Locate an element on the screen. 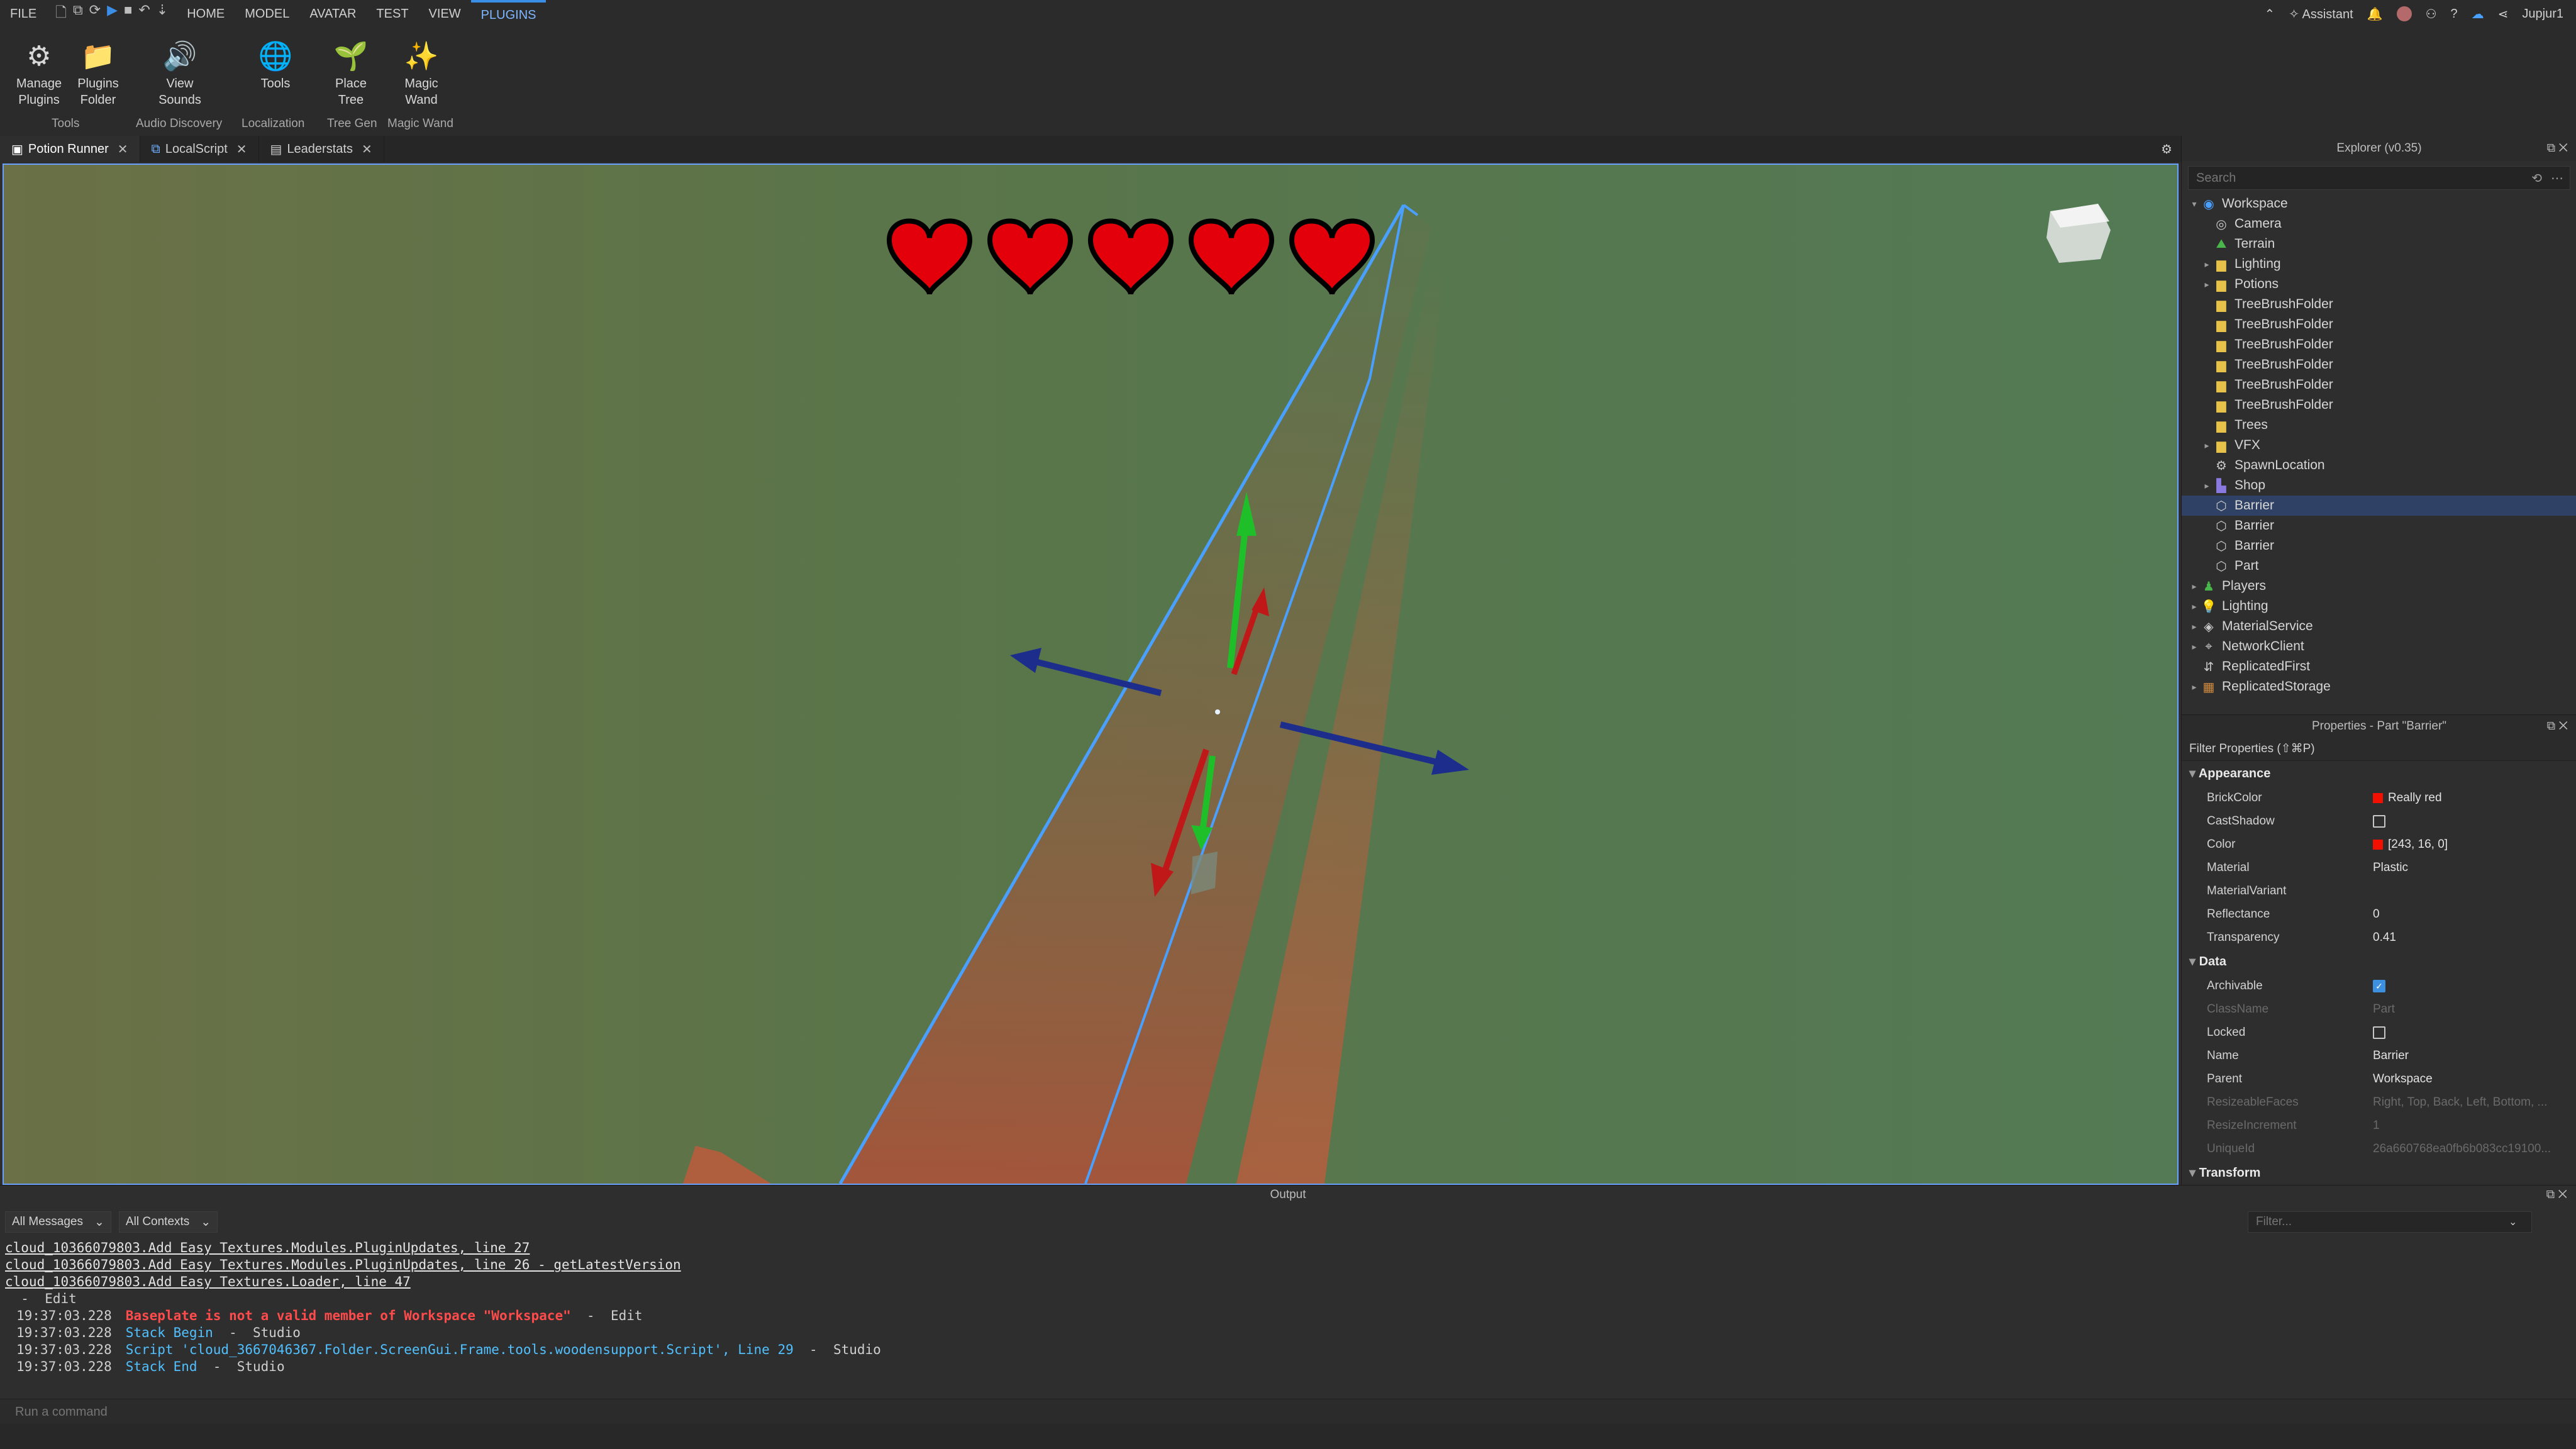 Image resolution: width=2576 pixels, height=1449 pixels. property-value: Workspace is located at coordinates (2403, 1079).